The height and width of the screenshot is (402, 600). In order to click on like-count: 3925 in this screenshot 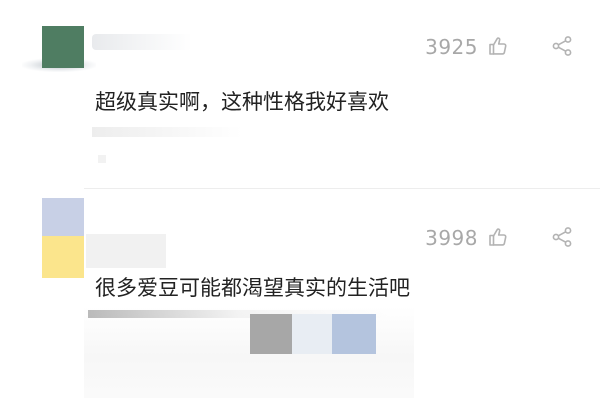, I will do `click(451, 47)`.